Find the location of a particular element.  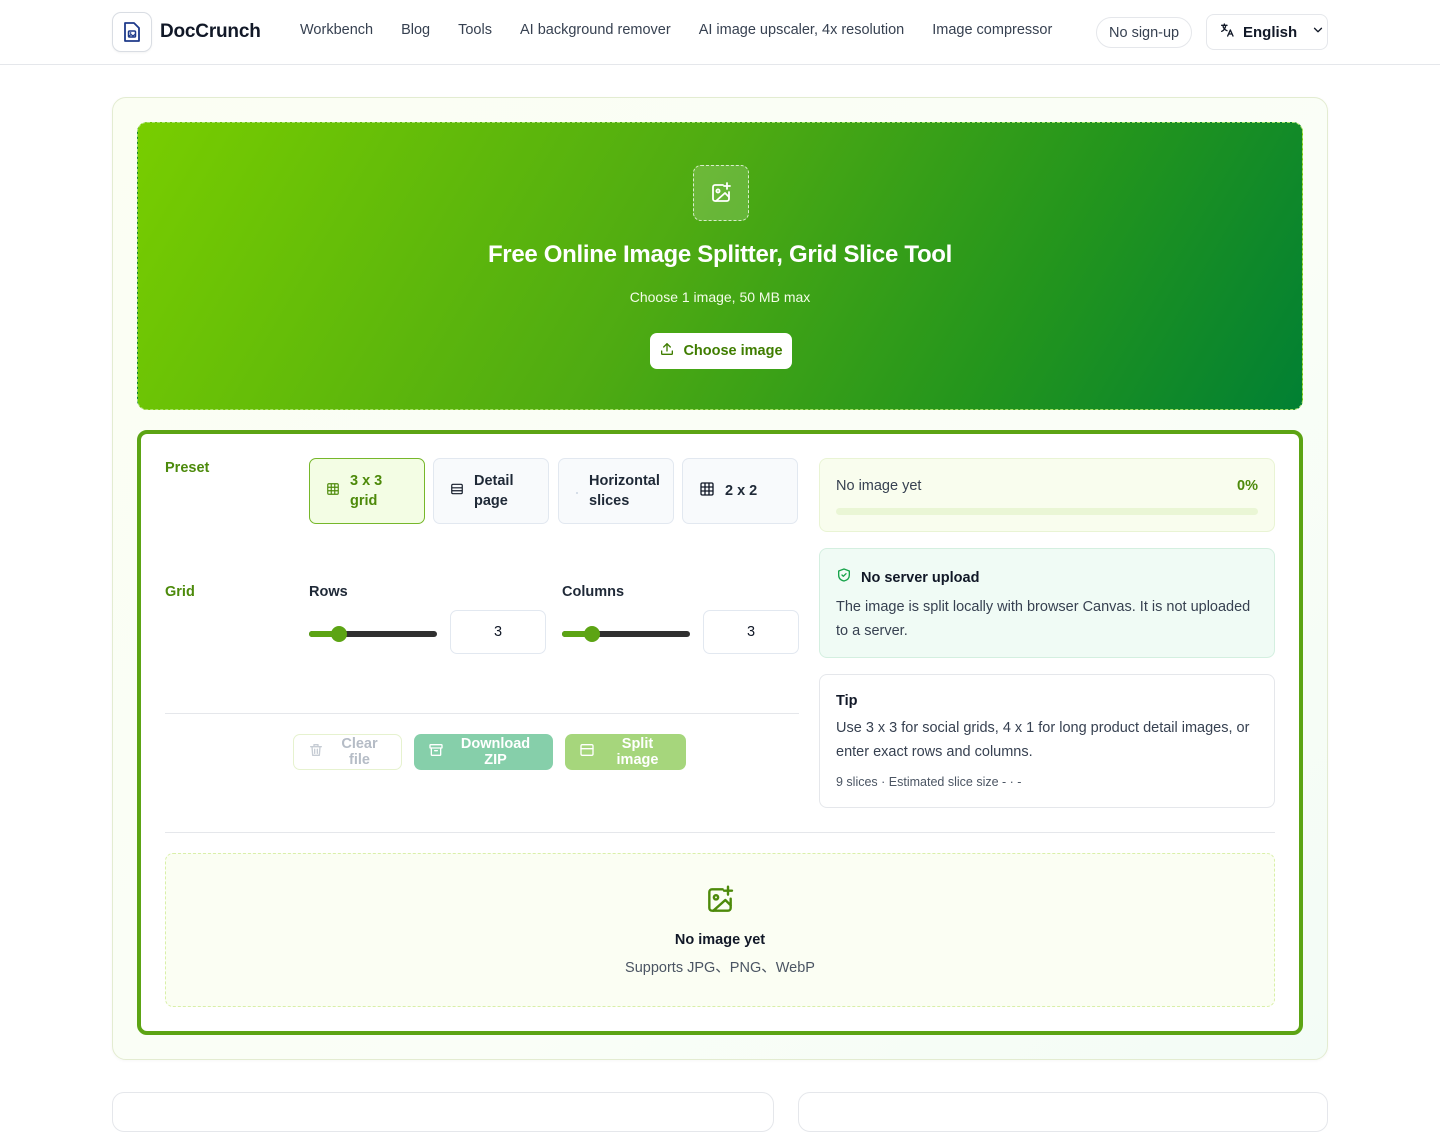

nav-item-tools: Tools is located at coordinates (475, 30).